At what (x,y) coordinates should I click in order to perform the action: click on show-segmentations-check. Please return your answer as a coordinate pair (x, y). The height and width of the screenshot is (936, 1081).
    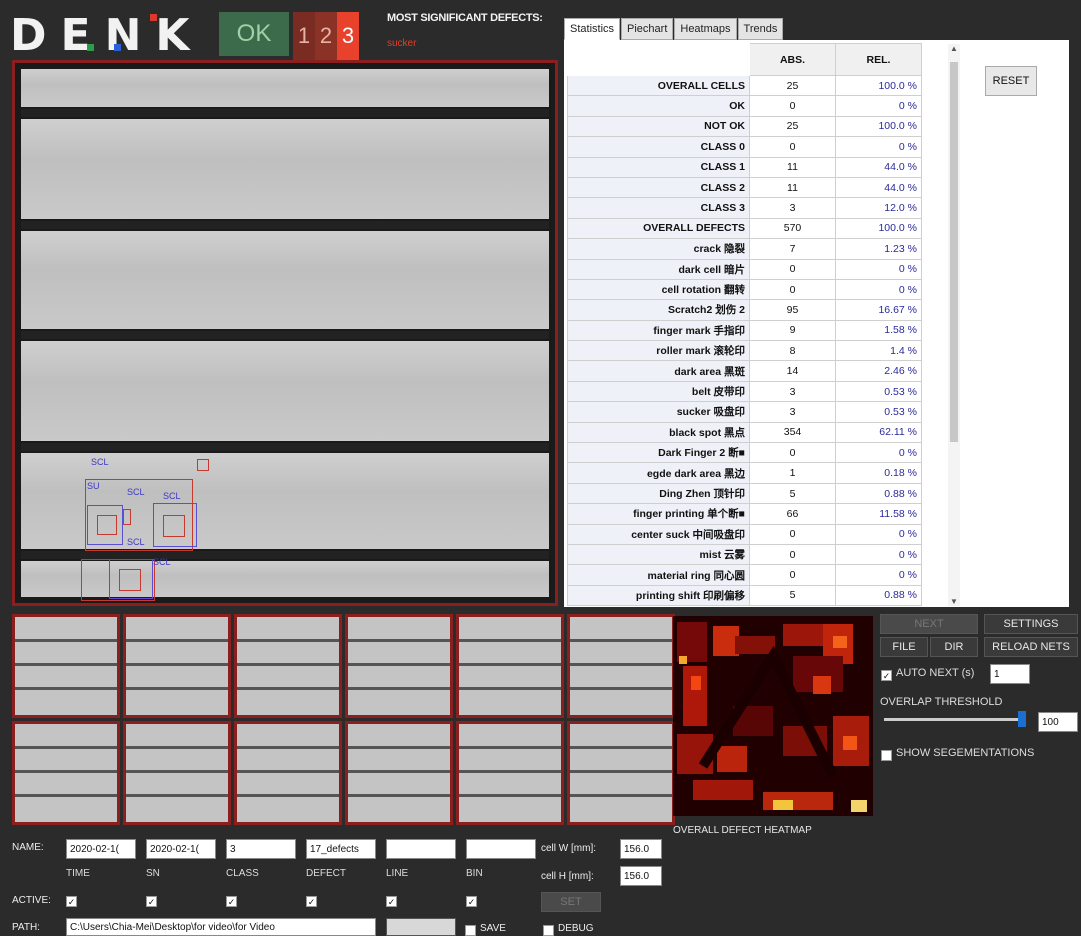
    Looking at the image, I should click on (886, 756).